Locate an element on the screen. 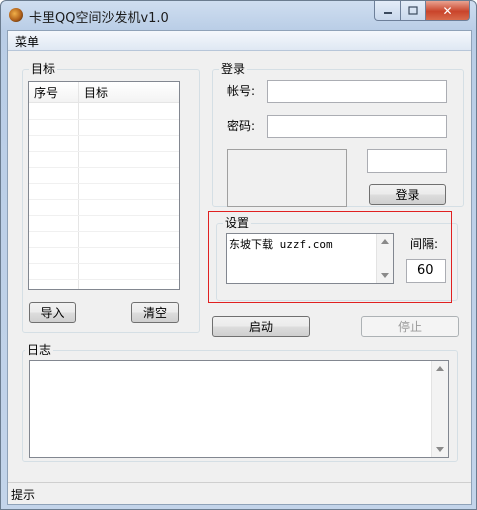  caption-buttons: ✕ is located at coordinates (422, 11).